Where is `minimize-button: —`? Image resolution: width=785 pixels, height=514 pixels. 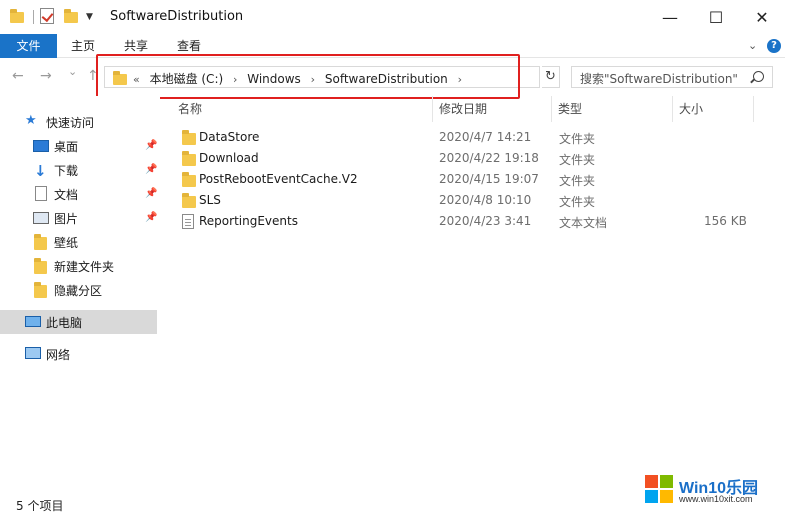
minimize-button: — is located at coordinates (670, 17).